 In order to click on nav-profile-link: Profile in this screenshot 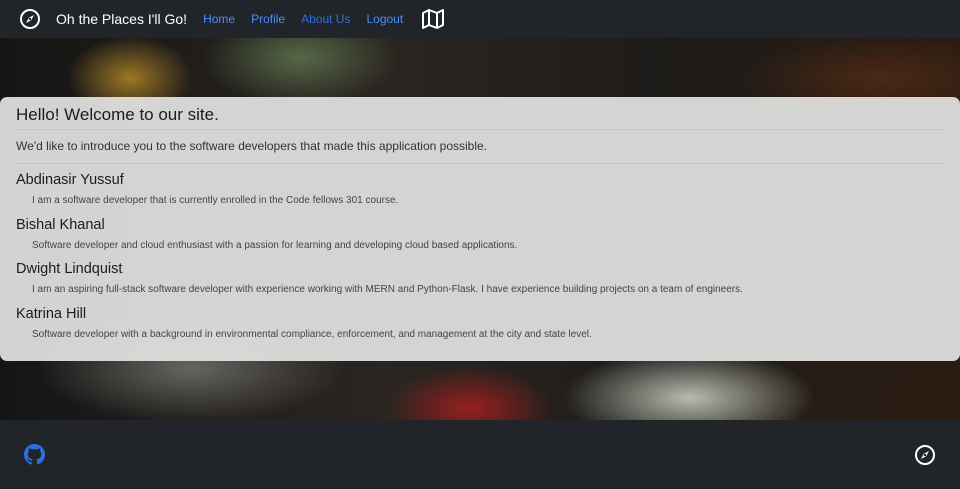, I will do `click(268, 19)`.